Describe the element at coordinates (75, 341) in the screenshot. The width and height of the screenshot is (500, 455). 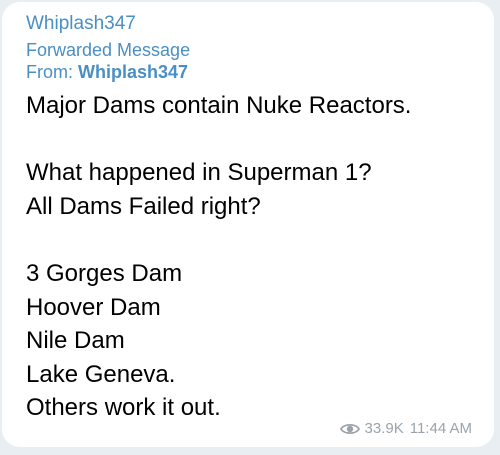
I see `message-line: Nile Dam` at that location.